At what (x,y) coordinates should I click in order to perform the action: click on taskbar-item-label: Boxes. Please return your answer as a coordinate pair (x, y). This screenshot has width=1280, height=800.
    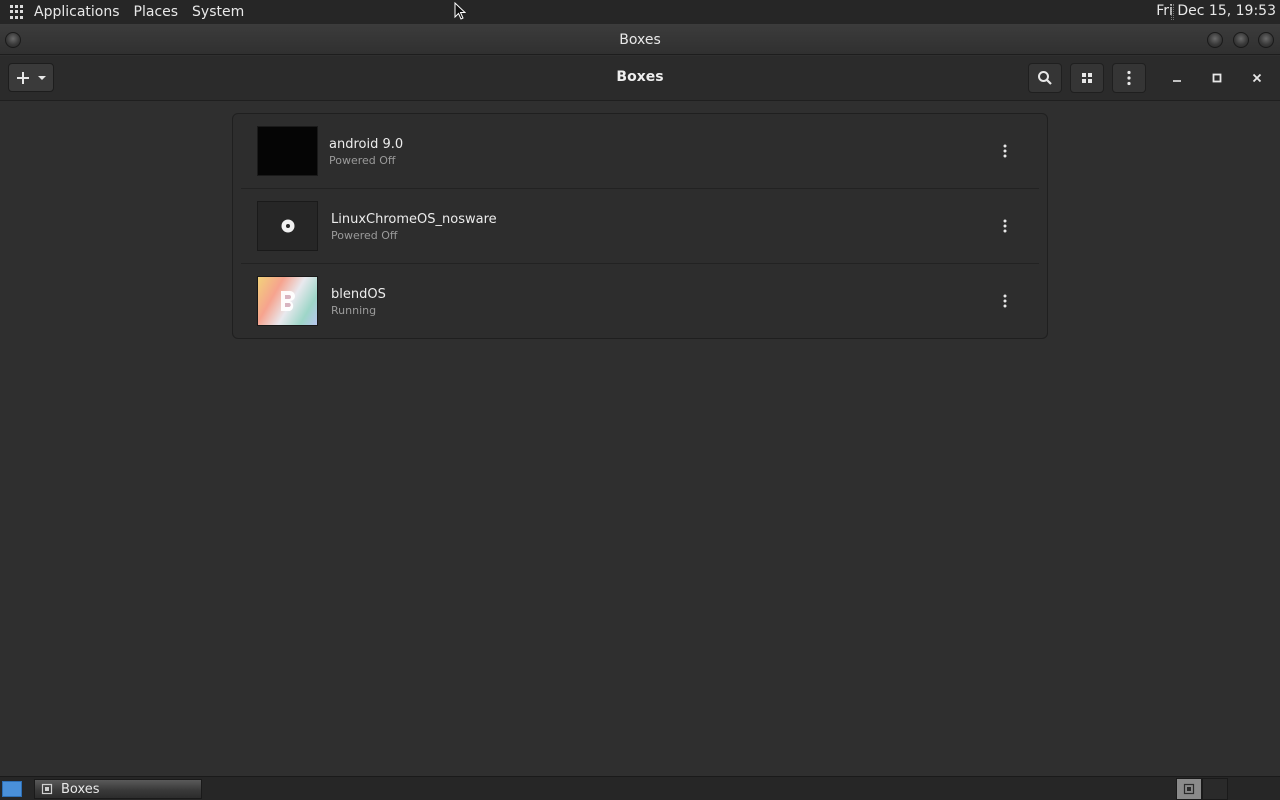
    Looking at the image, I should click on (80, 789).